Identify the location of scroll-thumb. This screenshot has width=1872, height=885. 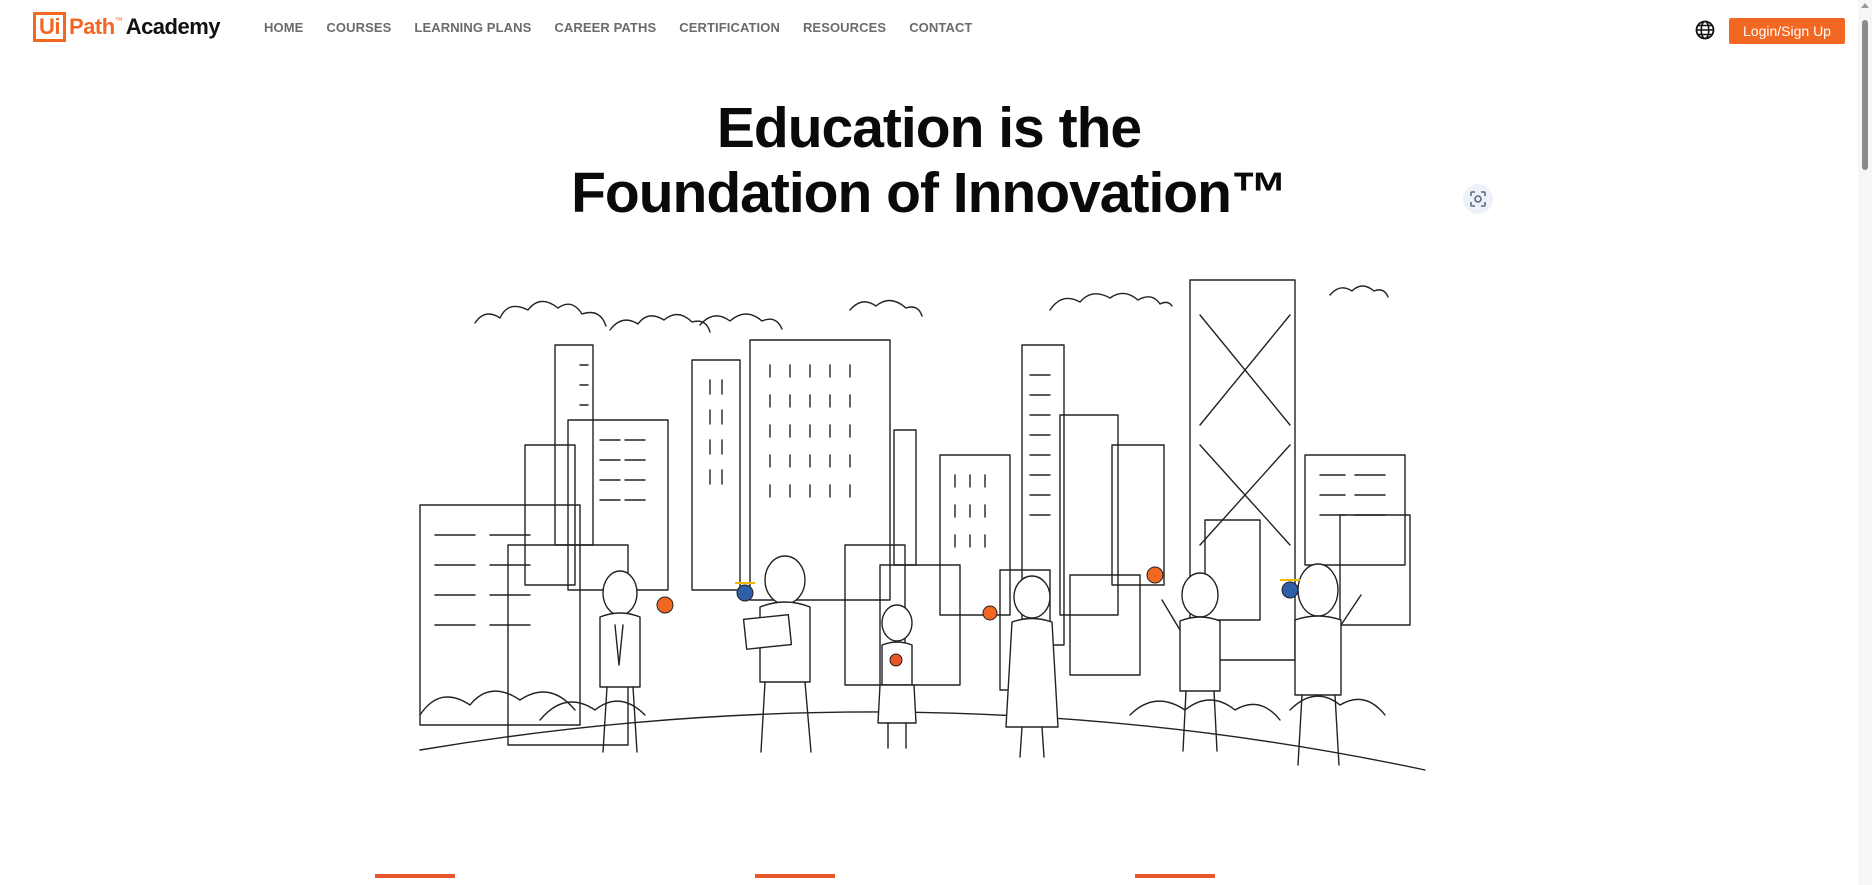
(1865, 95).